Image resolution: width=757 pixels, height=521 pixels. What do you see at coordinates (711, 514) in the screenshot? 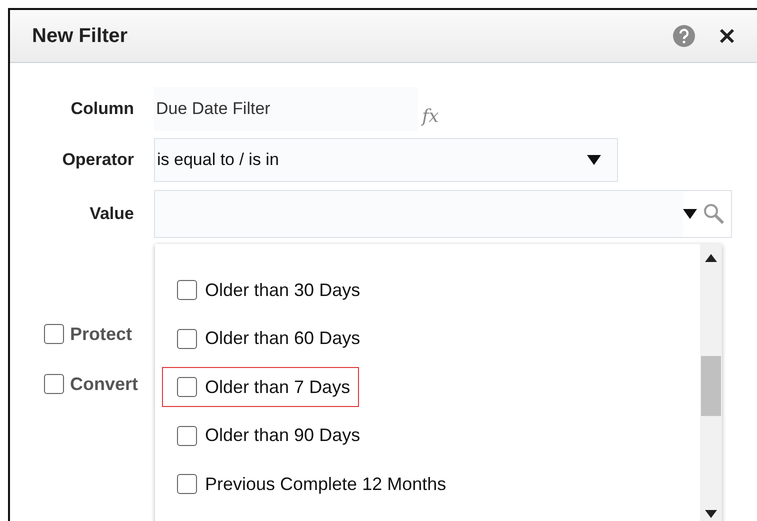
I see `scroll-down-icon` at bounding box center [711, 514].